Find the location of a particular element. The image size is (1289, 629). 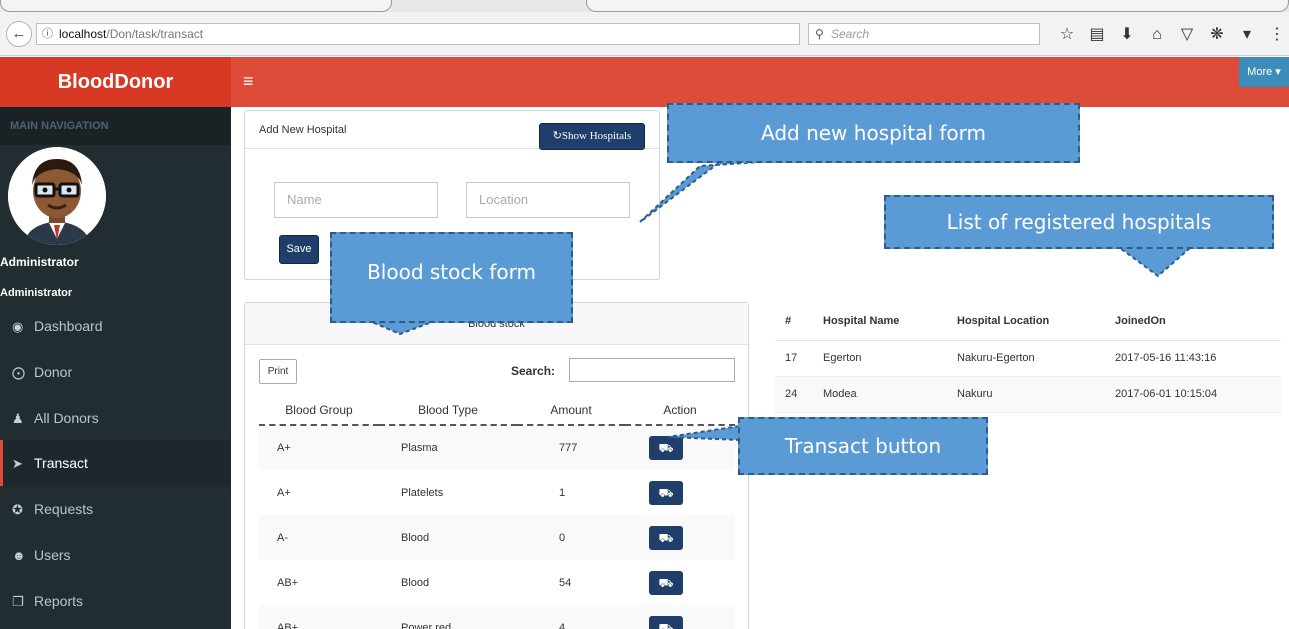

browser-search-placeholder: Search is located at coordinates (850, 34).